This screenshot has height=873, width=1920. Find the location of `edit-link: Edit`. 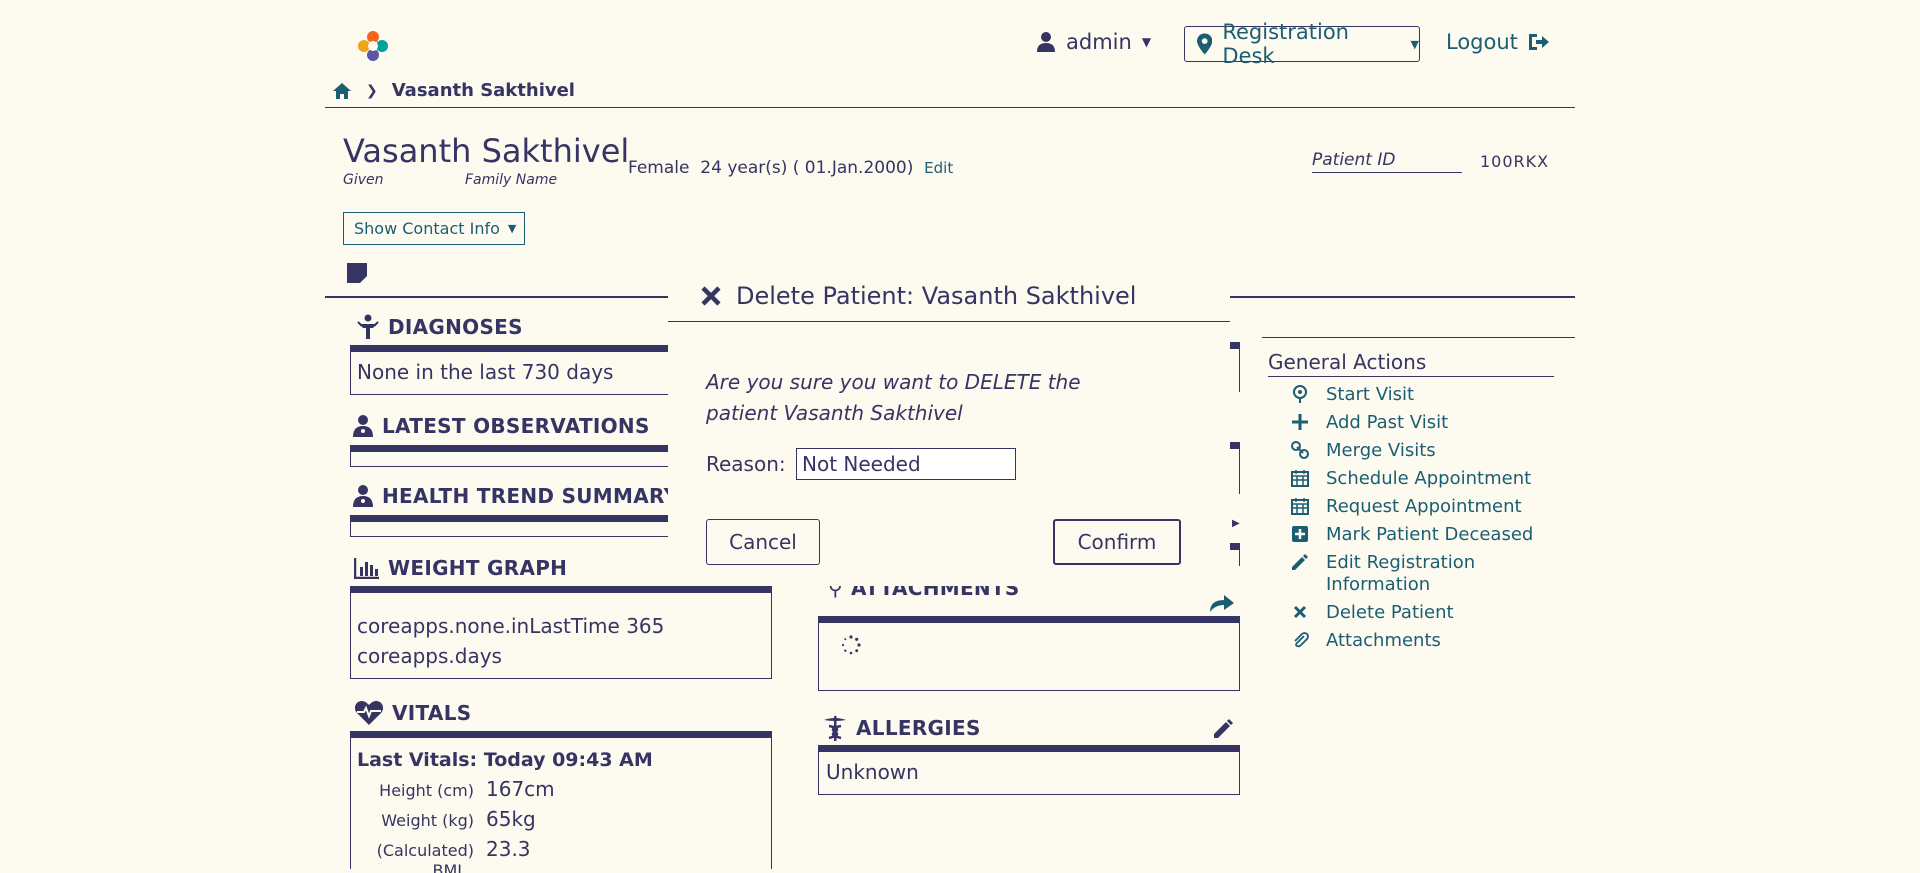

edit-link: Edit is located at coordinates (938, 168).